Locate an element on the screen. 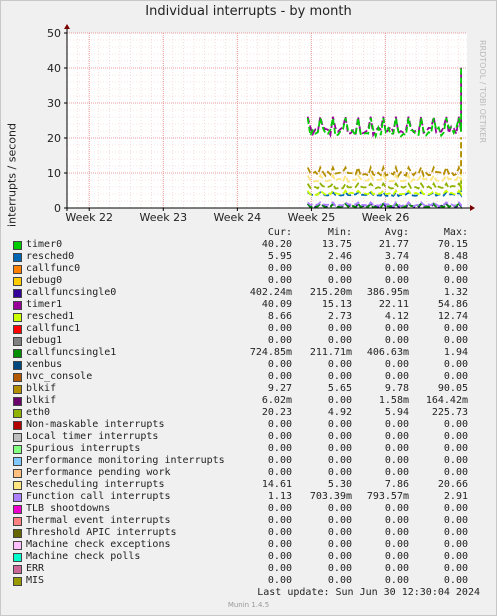 This screenshot has height=616, width=497. legend-value-max: 54.86 is located at coordinates (452, 304).